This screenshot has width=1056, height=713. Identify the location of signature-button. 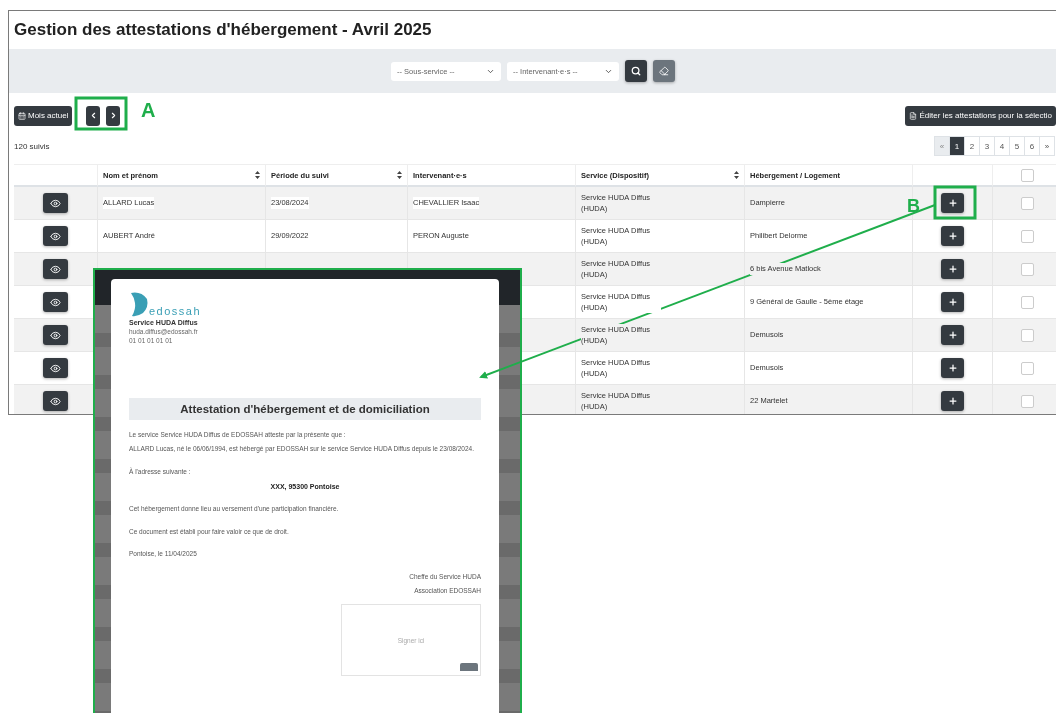
(469, 667).